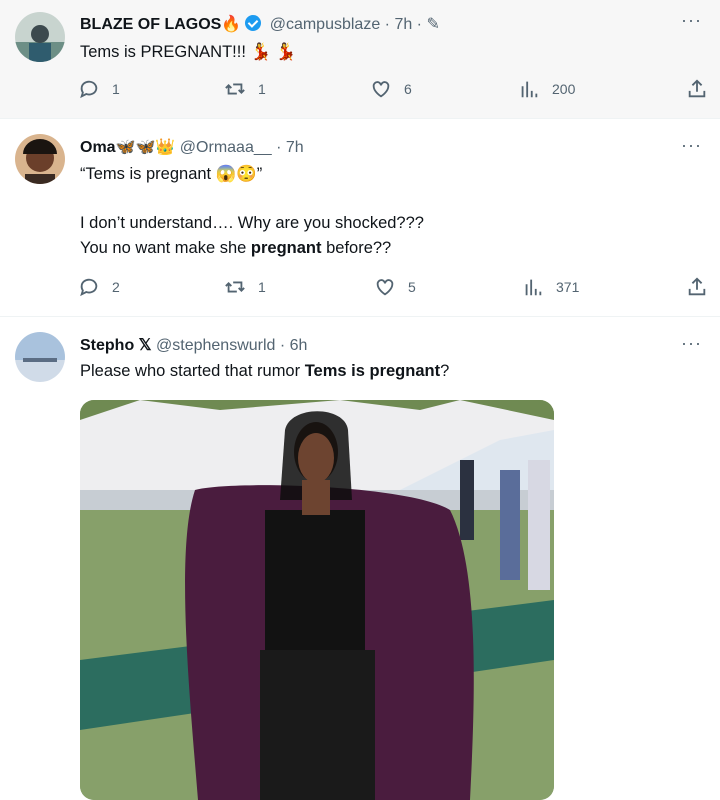  Describe the element at coordinates (99, 89) in the screenshot. I see `reply-button: 1` at that location.